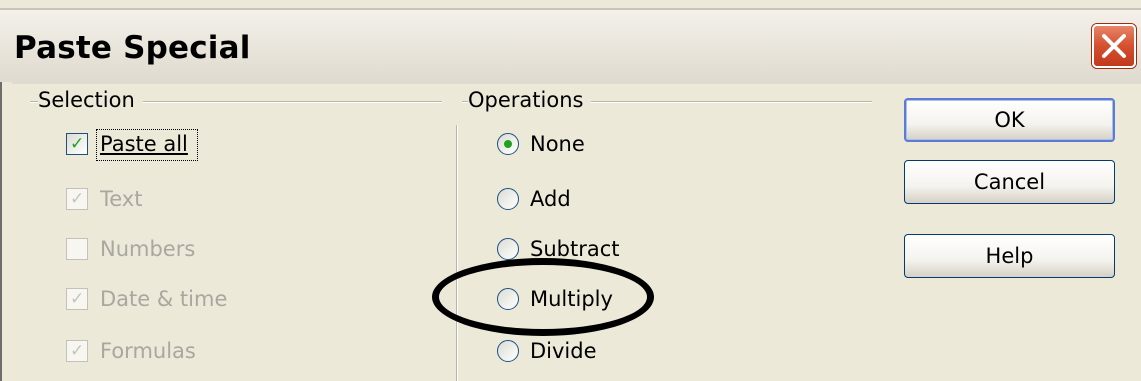 Image resolution: width=1141 pixels, height=381 pixels. What do you see at coordinates (508, 351) in the screenshot?
I see `divide-radio` at bounding box center [508, 351].